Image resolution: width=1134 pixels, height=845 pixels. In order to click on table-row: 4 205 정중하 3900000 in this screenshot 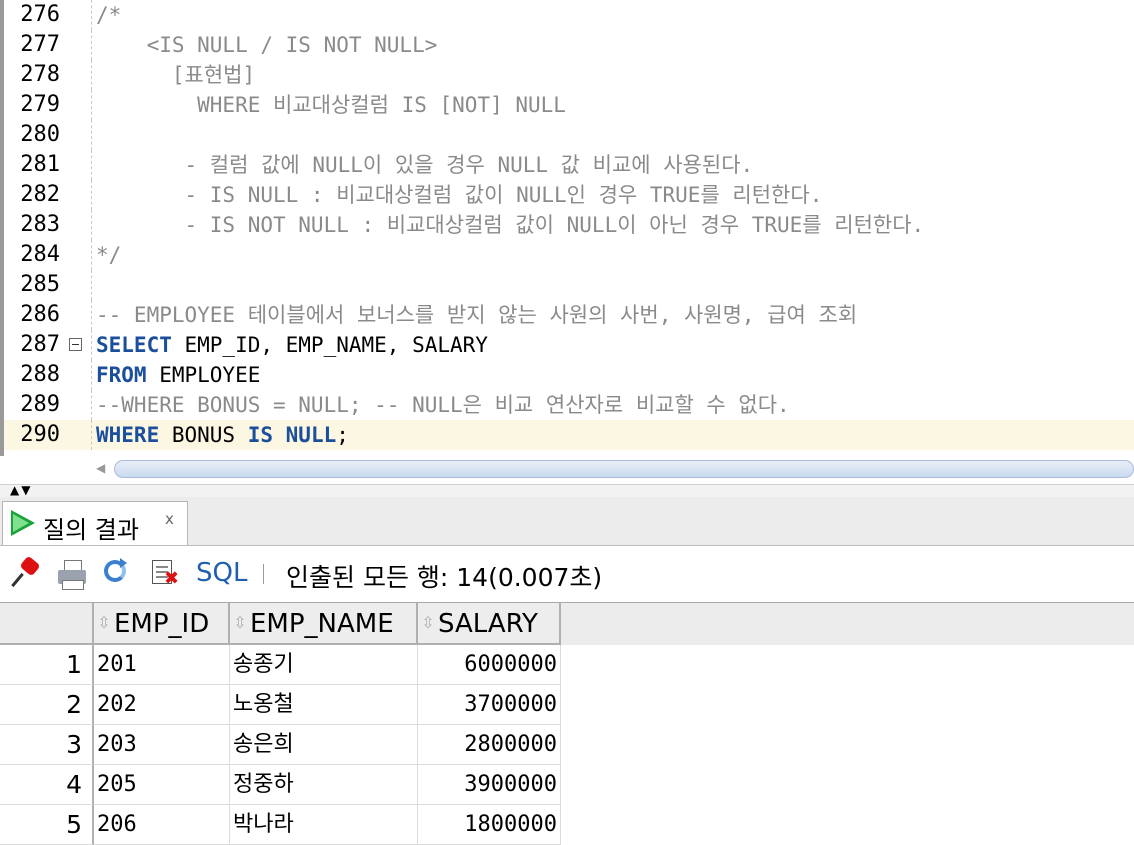, I will do `click(567, 785)`.